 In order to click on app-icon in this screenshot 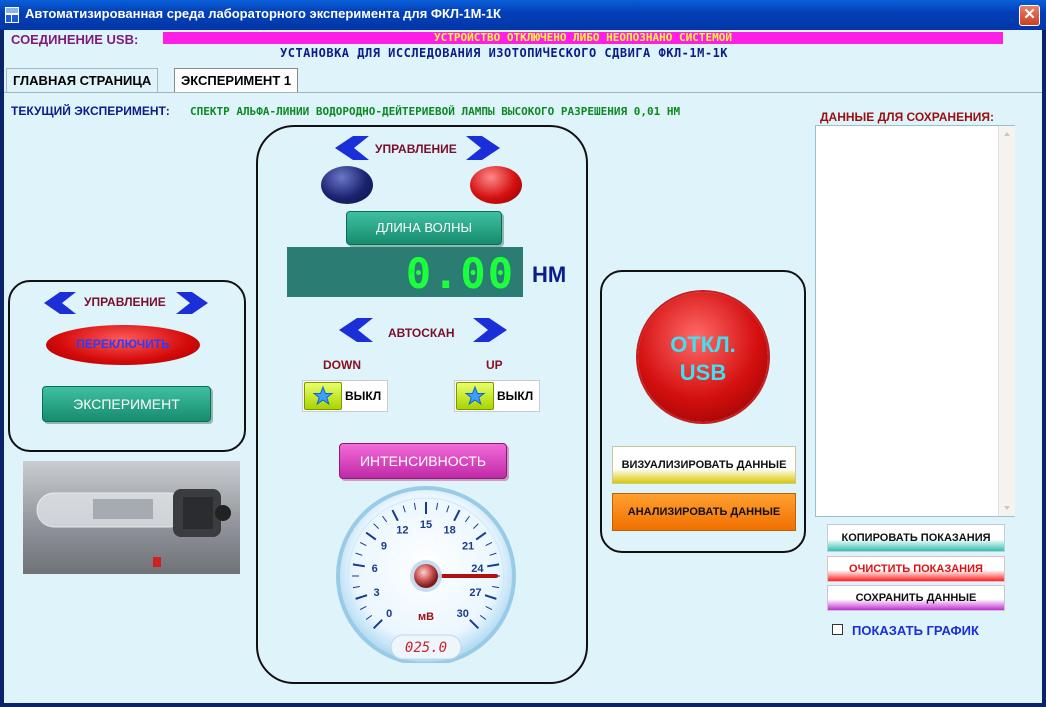, I will do `click(12, 15)`.